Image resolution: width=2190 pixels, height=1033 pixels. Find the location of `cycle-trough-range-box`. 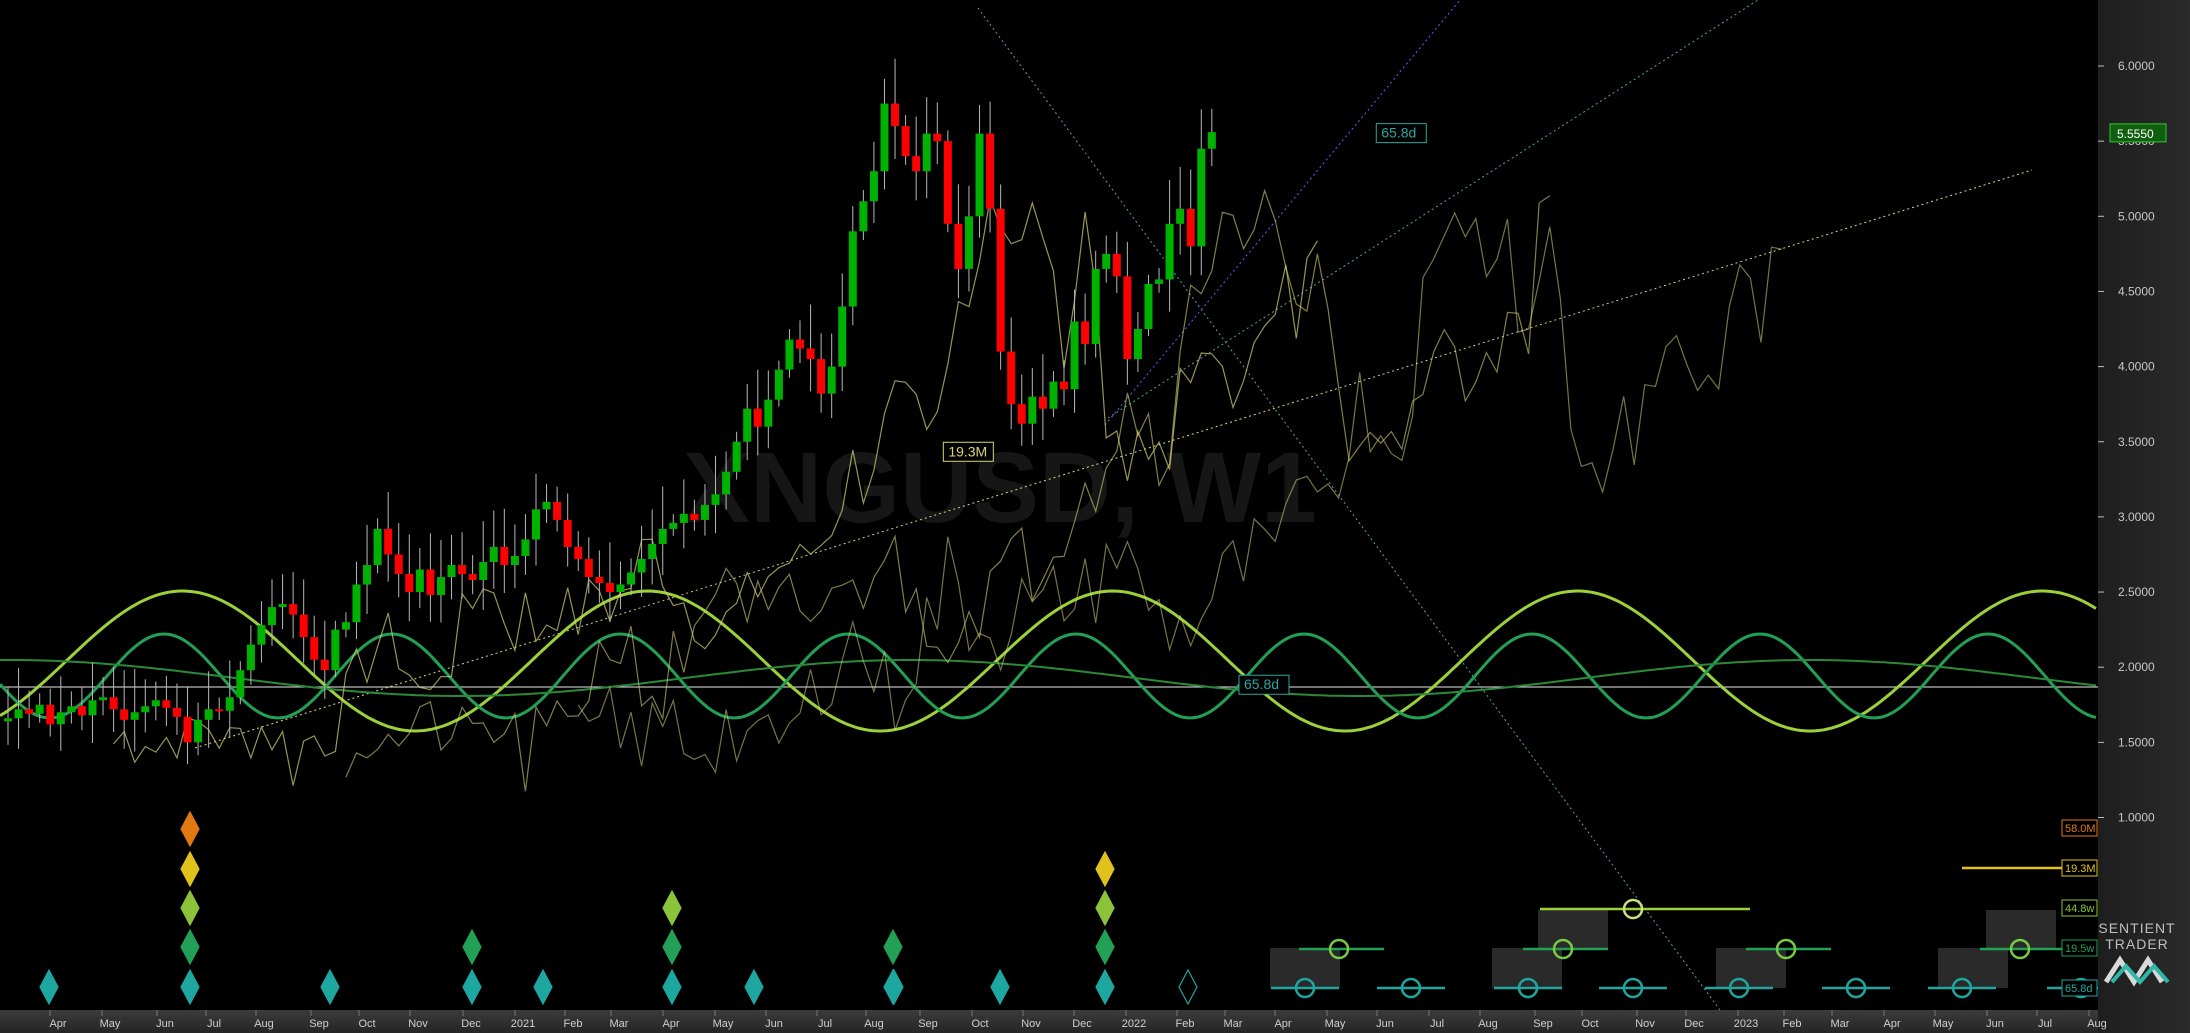

cycle-trough-range-box is located at coordinates (1305, 968).